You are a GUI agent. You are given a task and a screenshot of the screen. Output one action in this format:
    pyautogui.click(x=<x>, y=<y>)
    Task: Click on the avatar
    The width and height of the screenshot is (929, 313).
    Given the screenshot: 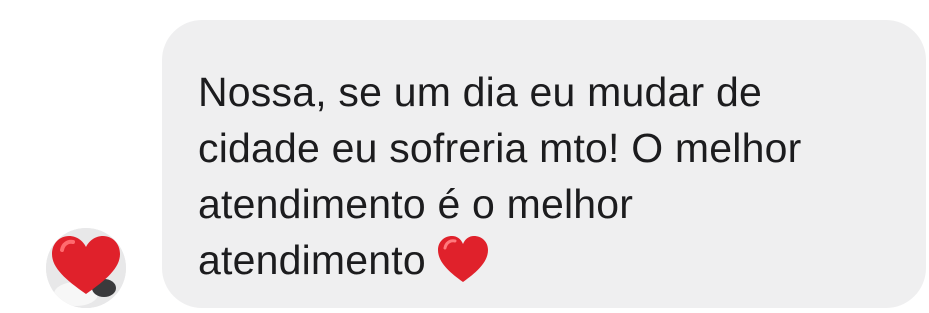 What is the action you would take?
    pyautogui.click(x=86, y=268)
    